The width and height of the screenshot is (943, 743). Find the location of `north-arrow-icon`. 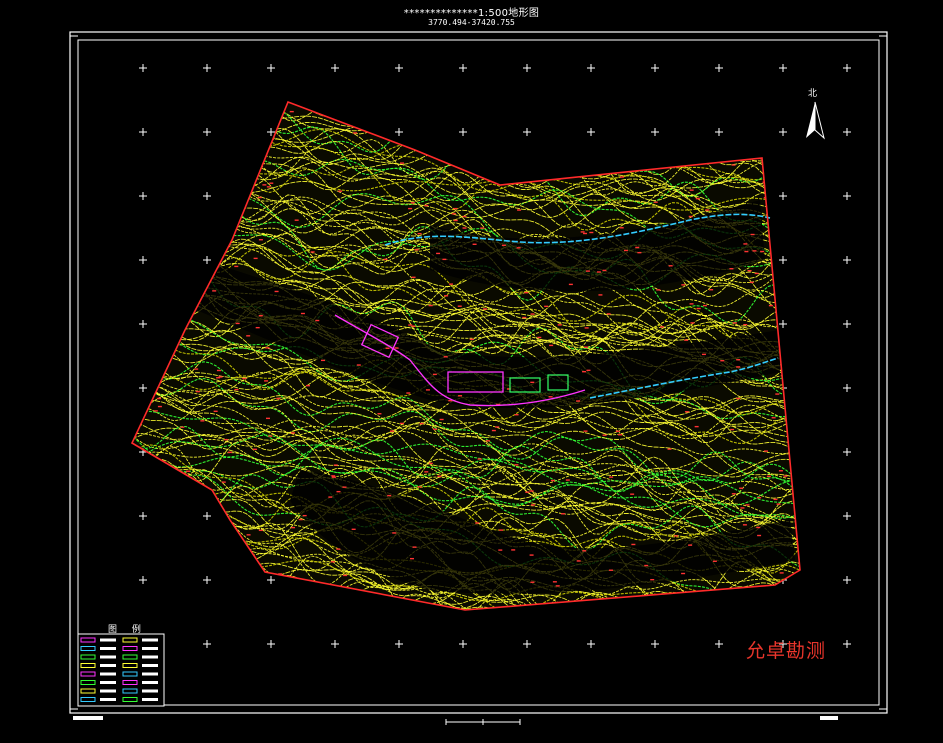

north-arrow-icon is located at coordinates (815, 120).